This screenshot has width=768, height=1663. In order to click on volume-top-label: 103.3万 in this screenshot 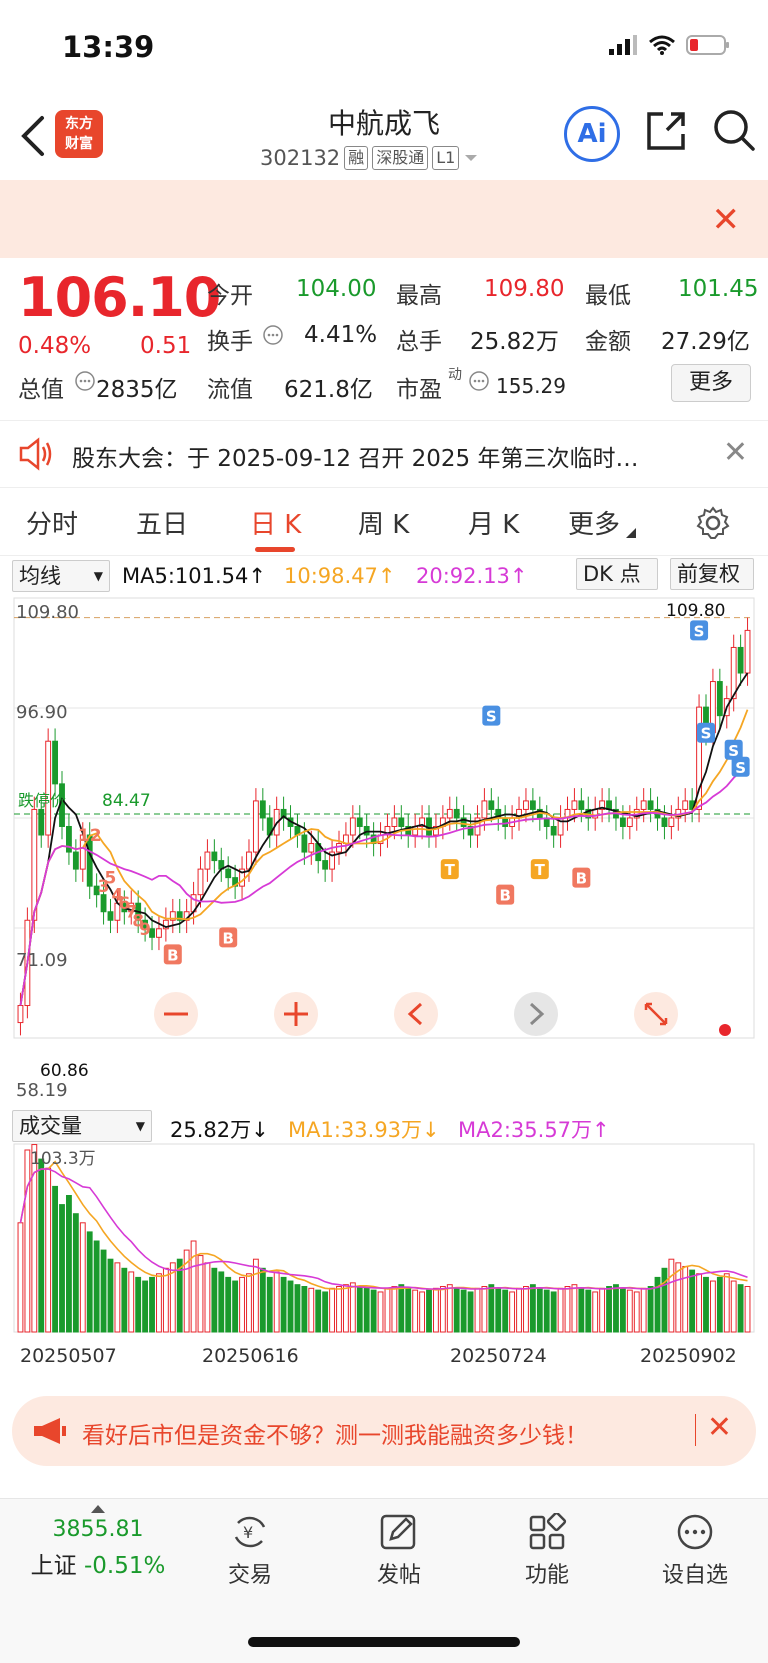, I will do `click(63, 1159)`.